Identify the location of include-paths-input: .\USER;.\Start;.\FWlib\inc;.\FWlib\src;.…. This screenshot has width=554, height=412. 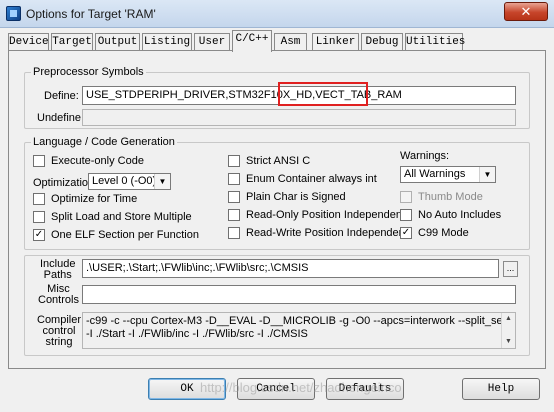
(290, 268).